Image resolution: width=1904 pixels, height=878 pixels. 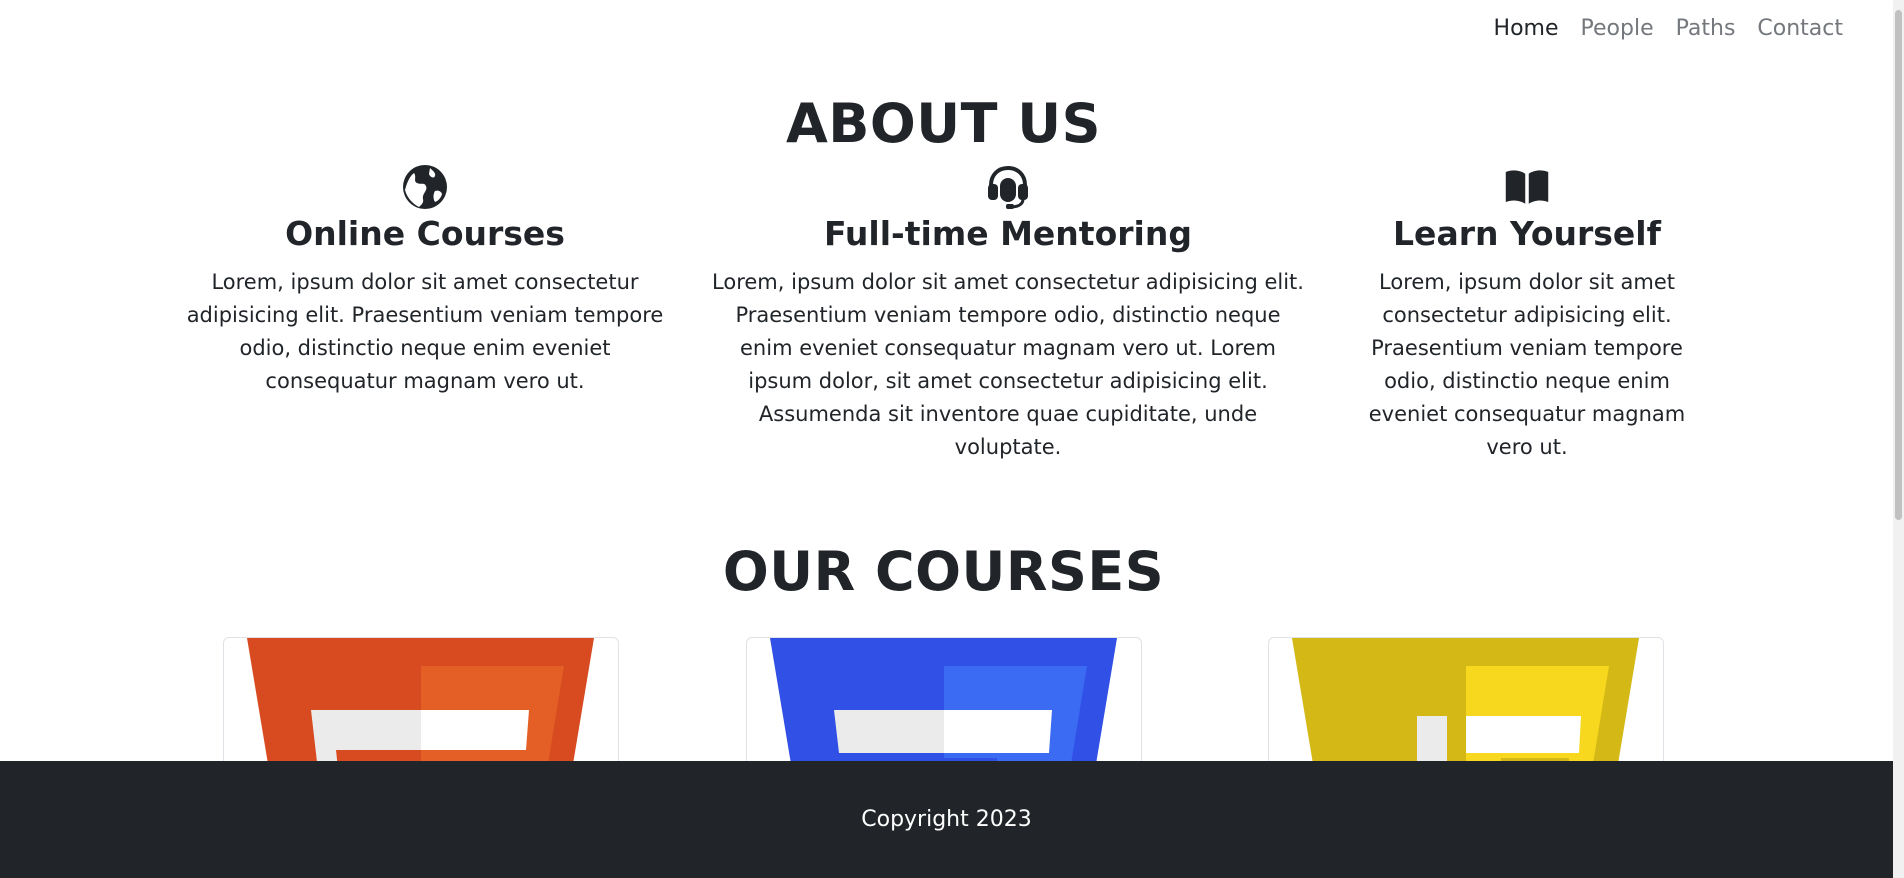 I want to click on headset-icon, so click(x=1008, y=187).